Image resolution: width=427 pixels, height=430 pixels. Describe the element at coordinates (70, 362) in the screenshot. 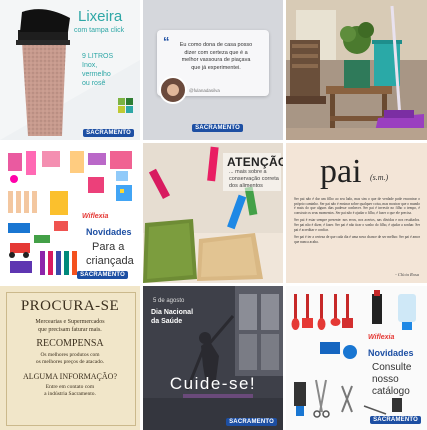

I see `desc-line: os melhores preços de atacado.` at that location.